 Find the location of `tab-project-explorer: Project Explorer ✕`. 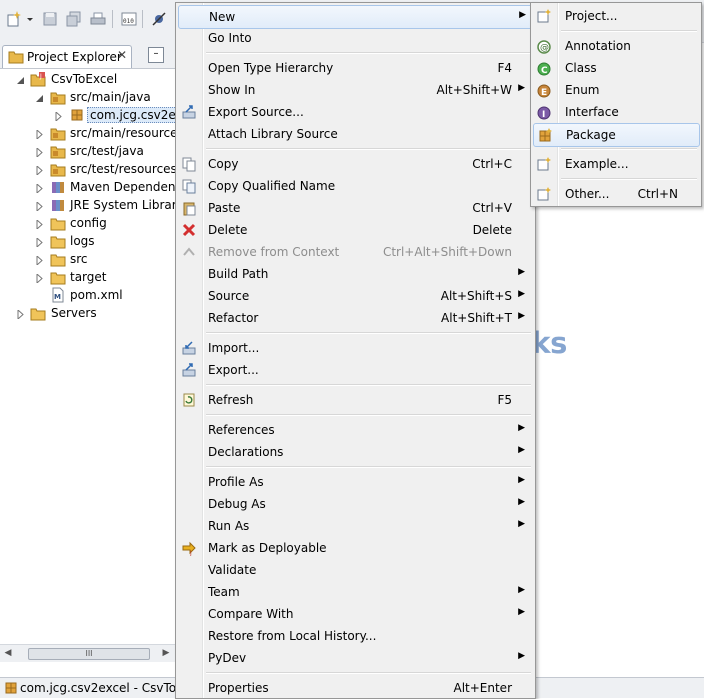

tab-project-explorer: Project Explorer ✕ is located at coordinates (67, 56).